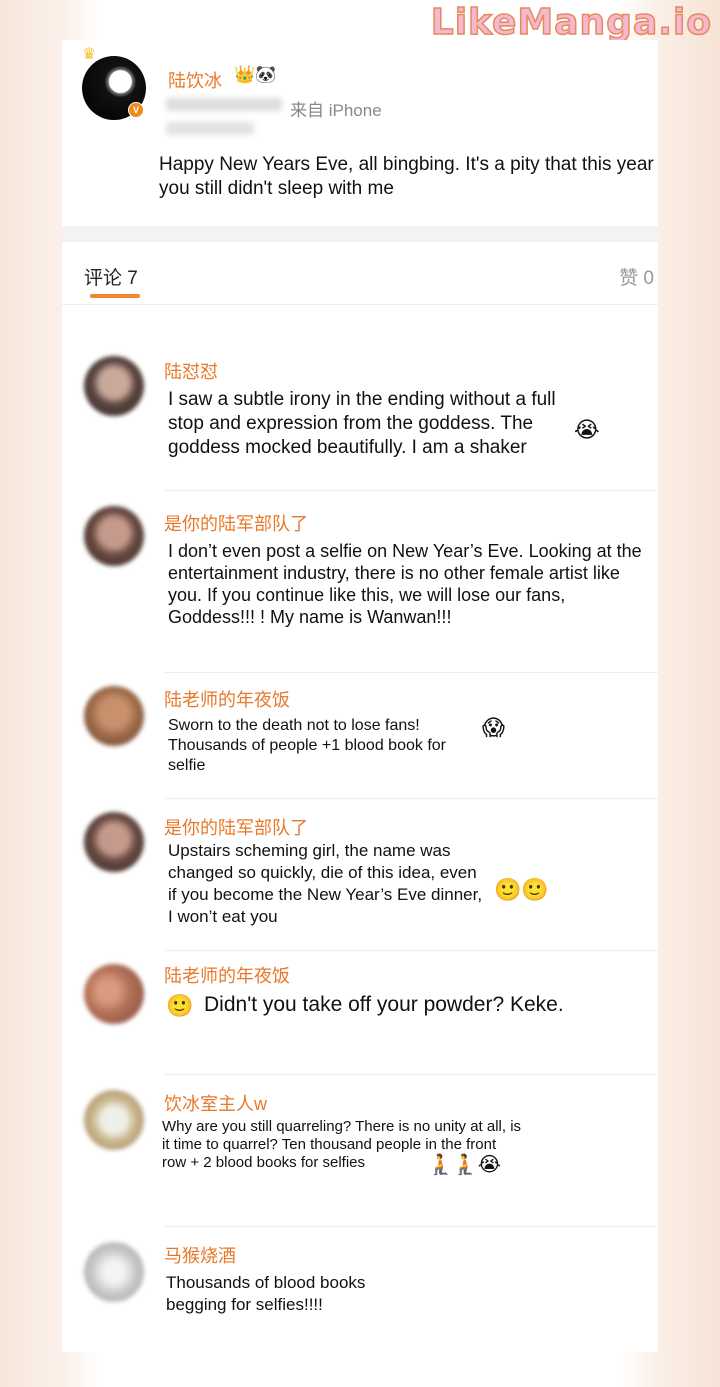  What do you see at coordinates (360, 304) in the screenshot?
I see `feed-divider` at bounding box center [360, 304].